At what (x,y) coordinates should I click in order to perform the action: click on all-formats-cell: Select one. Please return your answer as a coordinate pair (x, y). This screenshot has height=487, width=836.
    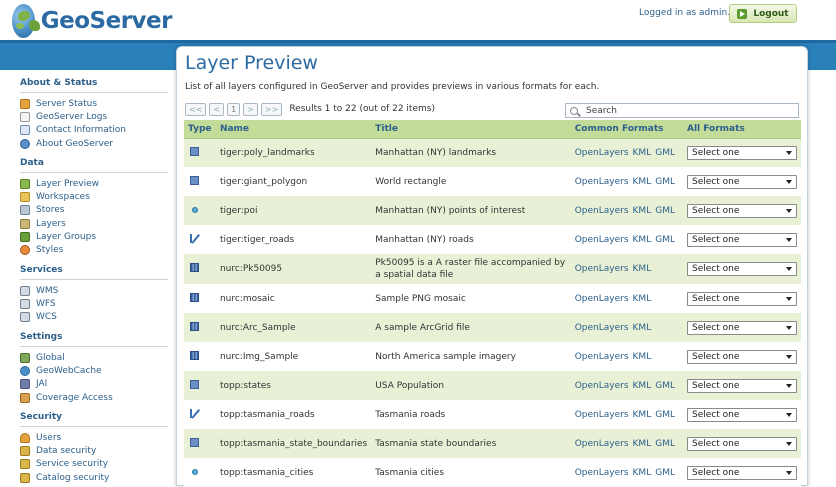
    Looking at the image, I should click on (742, 385).